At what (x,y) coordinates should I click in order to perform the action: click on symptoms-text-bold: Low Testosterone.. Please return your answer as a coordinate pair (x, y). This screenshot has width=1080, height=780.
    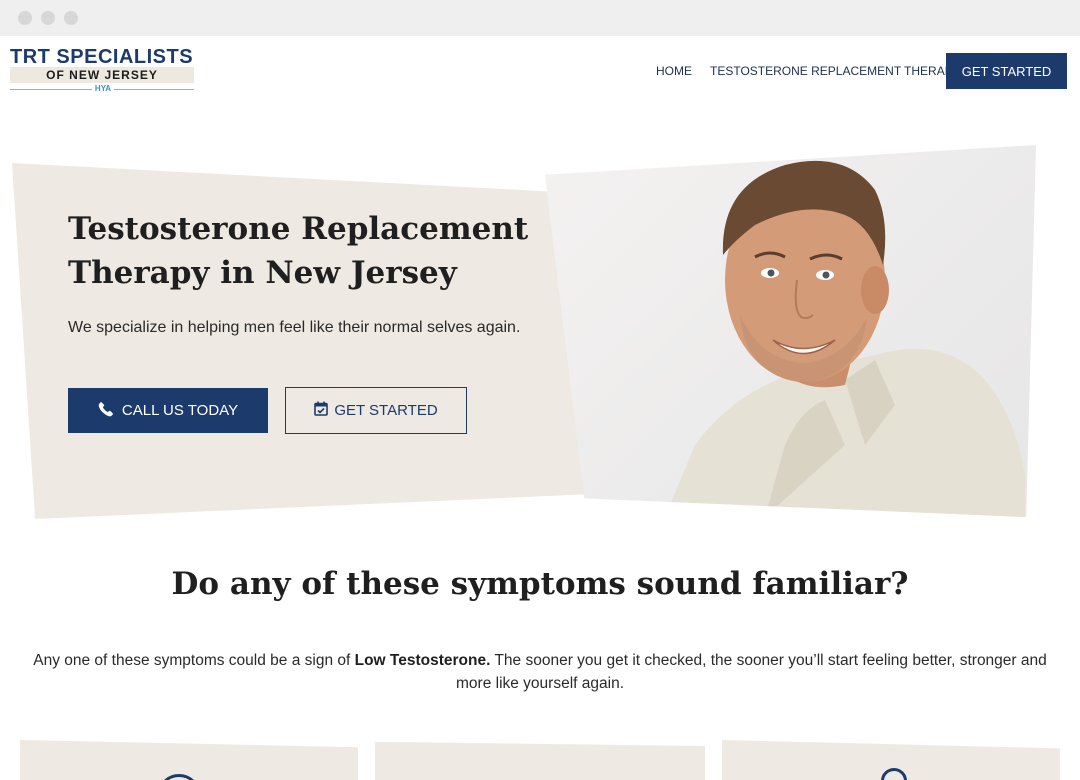
    Looking at the image, I should click on (422, 660).